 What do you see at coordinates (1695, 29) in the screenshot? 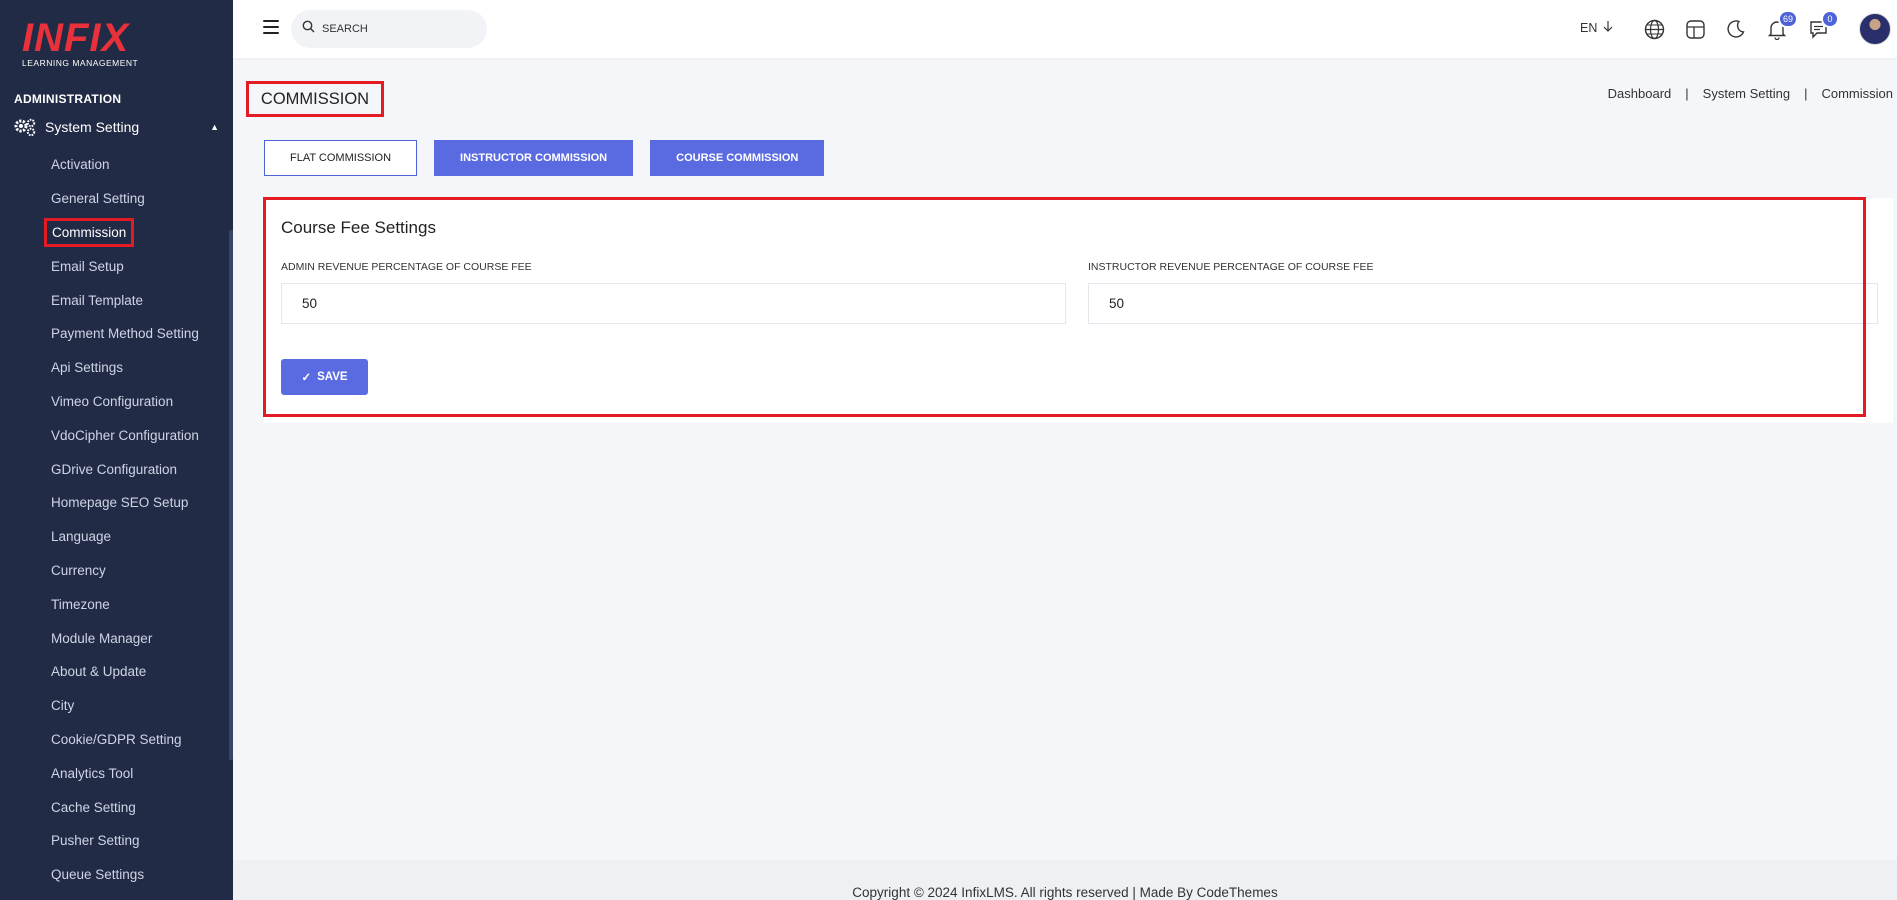
I see `layout-icon` at bounding box center [1695, 29].